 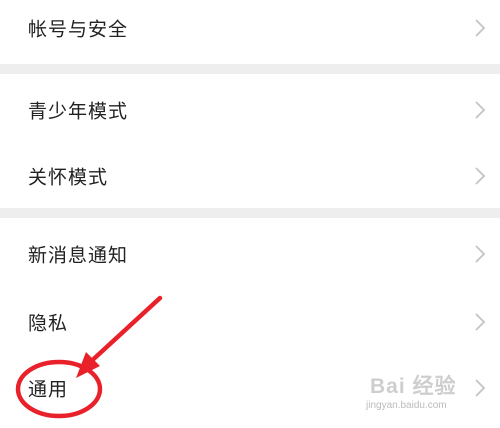 I want to click on settings-item-label: 隐私, so click(x=48, y=323).